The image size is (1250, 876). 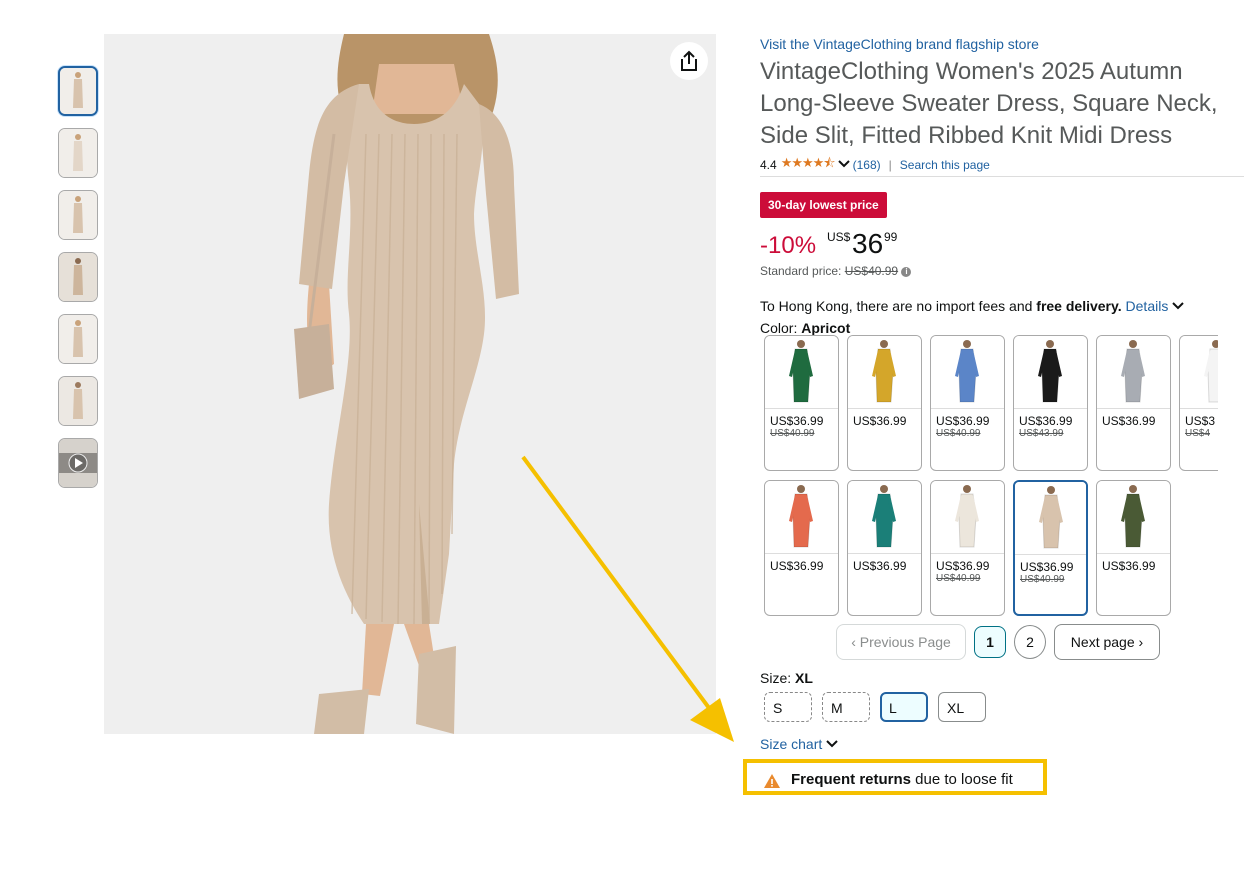 I want to click on selected-size: XL, so click(x=804, y=678).